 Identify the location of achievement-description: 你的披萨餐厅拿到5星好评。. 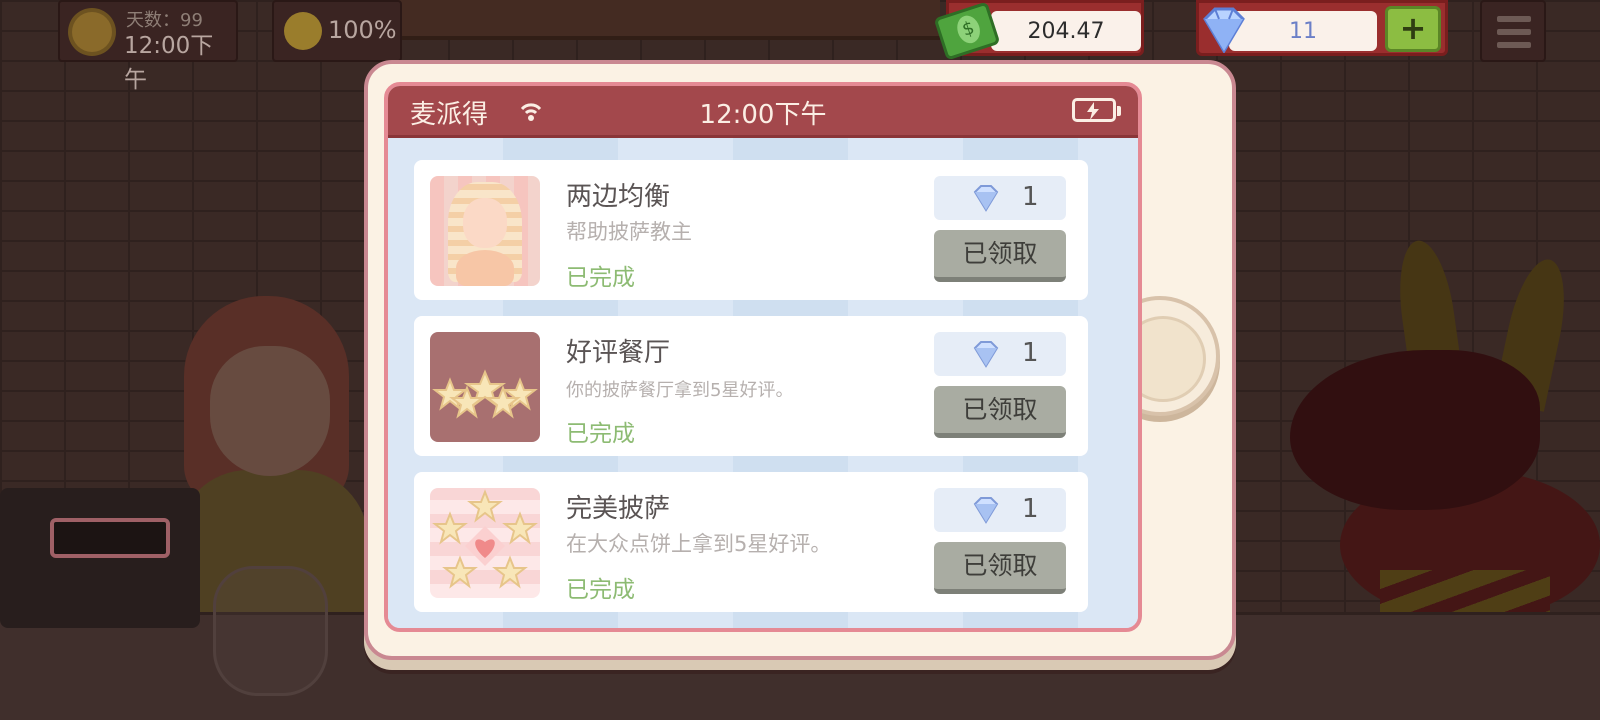
(680, 390).